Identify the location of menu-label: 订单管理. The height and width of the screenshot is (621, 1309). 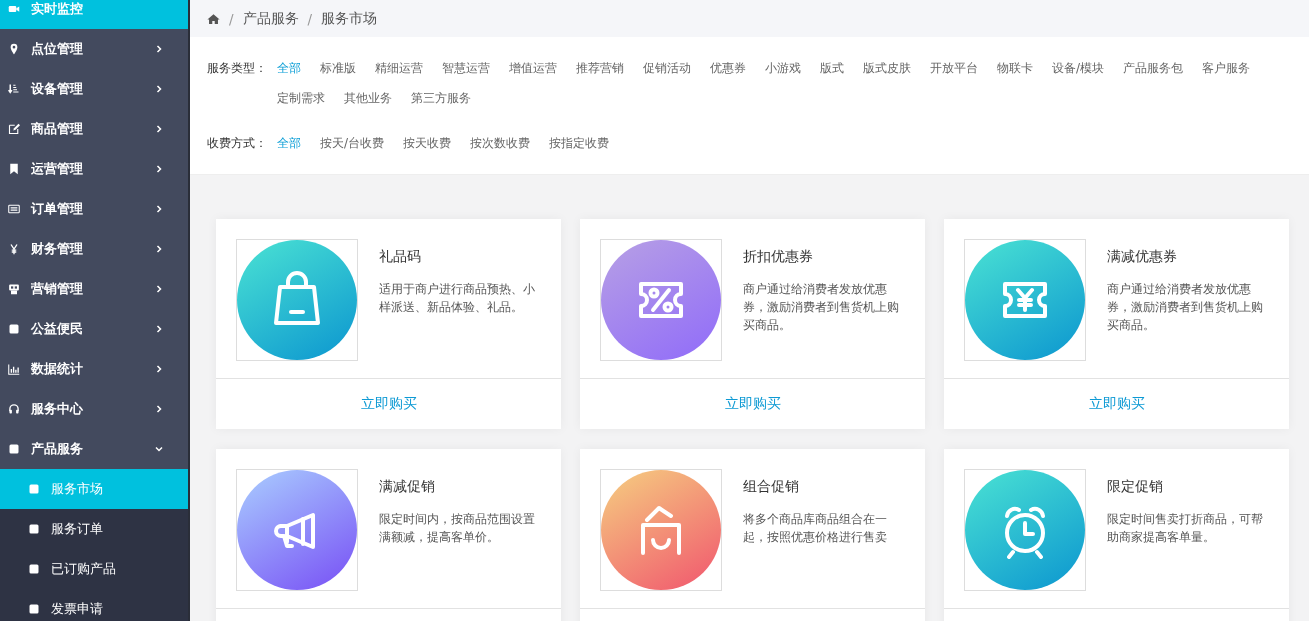
(57, 209).